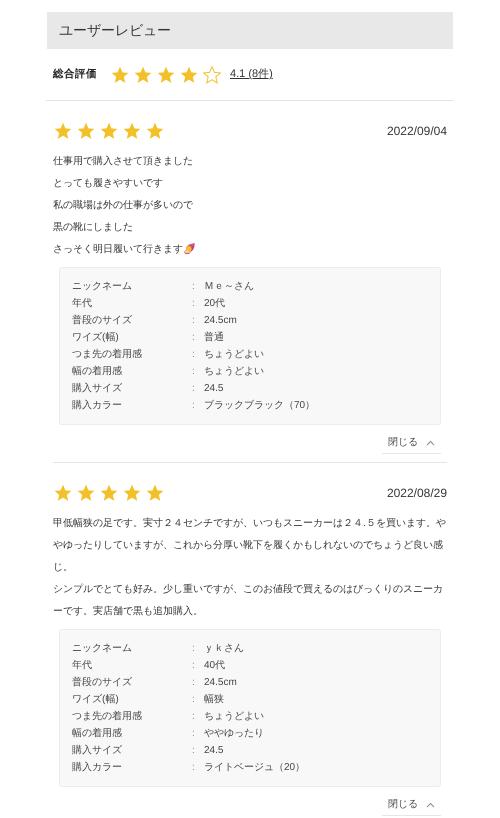  I want to click on detail-value: Ｍｅ～さん, so click(229, 287).